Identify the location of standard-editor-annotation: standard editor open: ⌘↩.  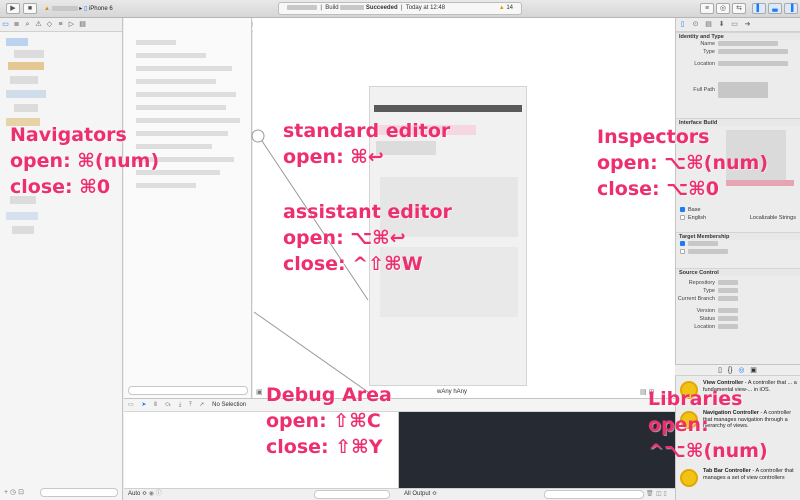
(367, 144).